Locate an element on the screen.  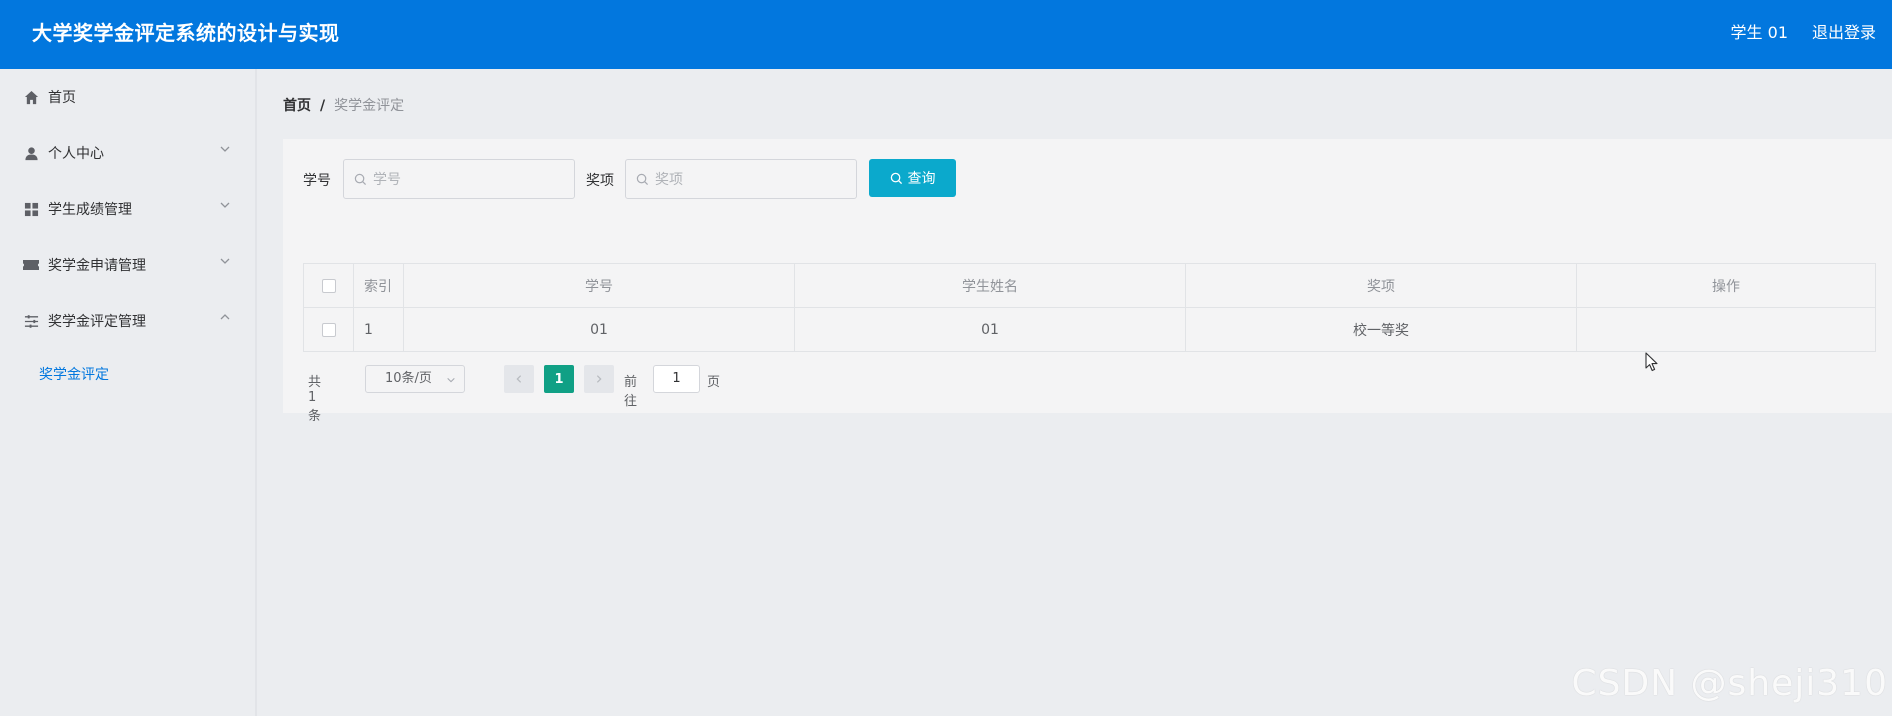
breadcrumb-current: 奖学金评定 is located at coordinates (369, 106).